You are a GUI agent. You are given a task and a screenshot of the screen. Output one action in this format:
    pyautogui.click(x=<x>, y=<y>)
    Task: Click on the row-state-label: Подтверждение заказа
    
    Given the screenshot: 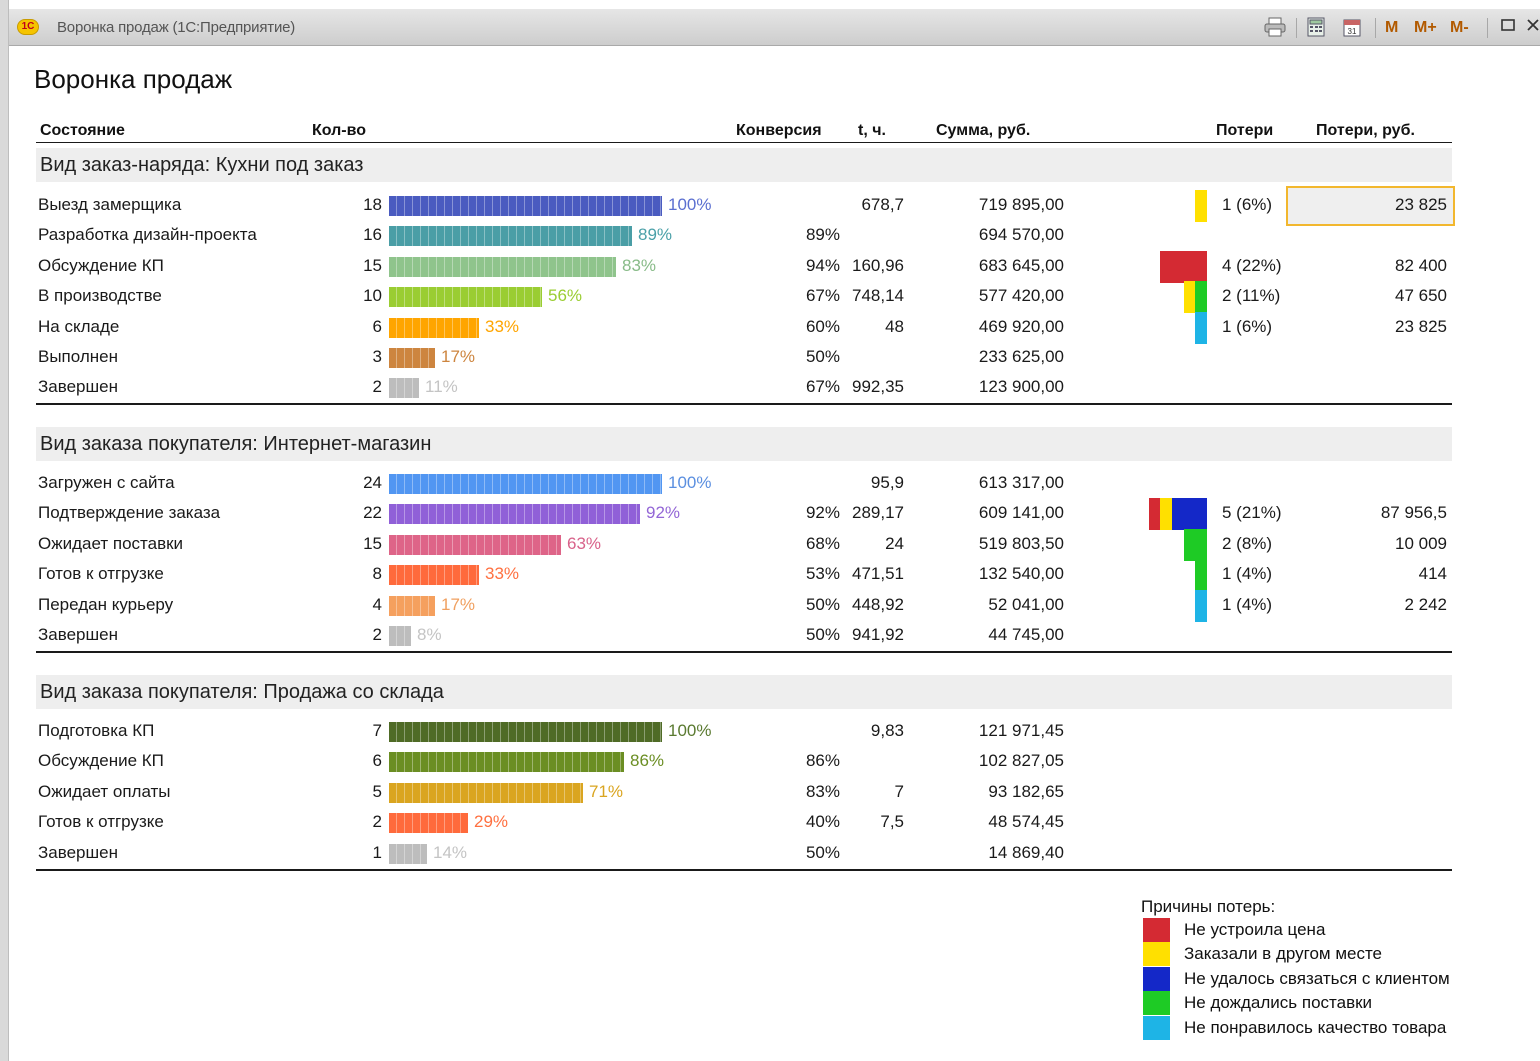 What is the action you would take?
    pyautogui.click(x=129, y=513)
    